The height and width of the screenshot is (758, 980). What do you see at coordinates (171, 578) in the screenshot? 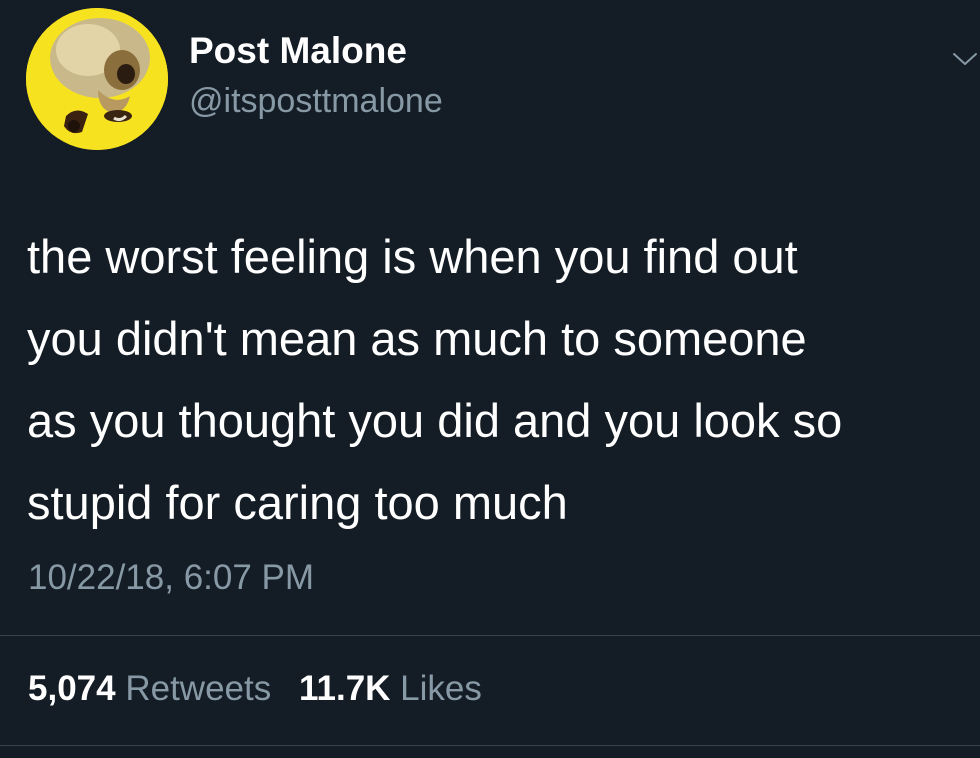
I see `tweet-timestamp: 10/22/18, 6:07 PM` at bounding box center [171, 578].